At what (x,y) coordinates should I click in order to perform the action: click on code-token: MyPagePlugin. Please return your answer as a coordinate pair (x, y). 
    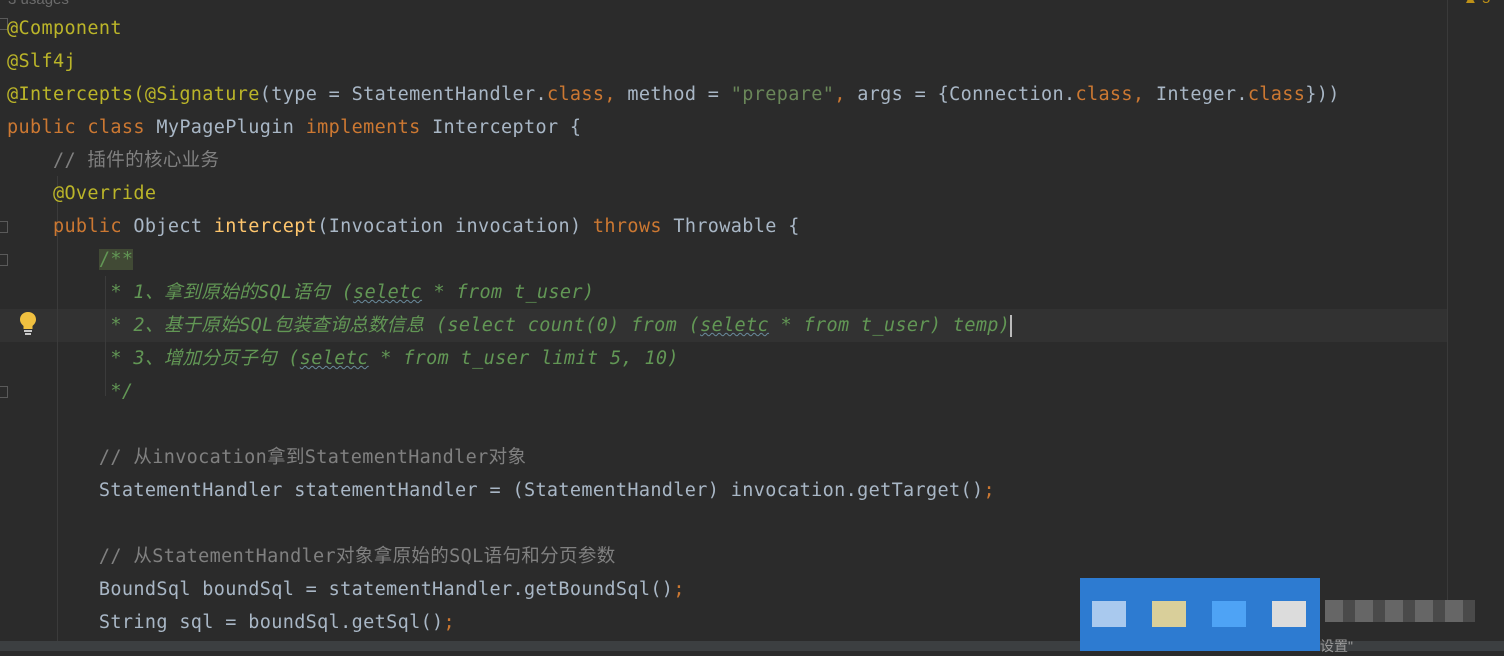
    Looking at the image, I should click on (231, 127).